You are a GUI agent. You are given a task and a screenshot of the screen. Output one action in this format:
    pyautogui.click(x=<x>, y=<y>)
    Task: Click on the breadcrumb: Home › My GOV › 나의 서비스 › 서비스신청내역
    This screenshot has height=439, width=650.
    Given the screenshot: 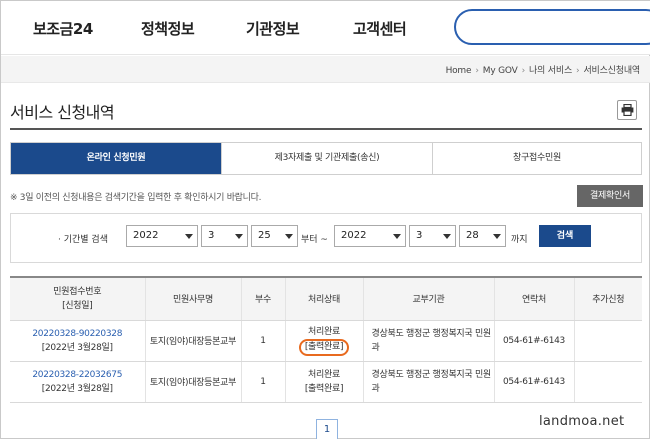 What is the action you would take?
    pyautogui.click(x=543, y=69)
    